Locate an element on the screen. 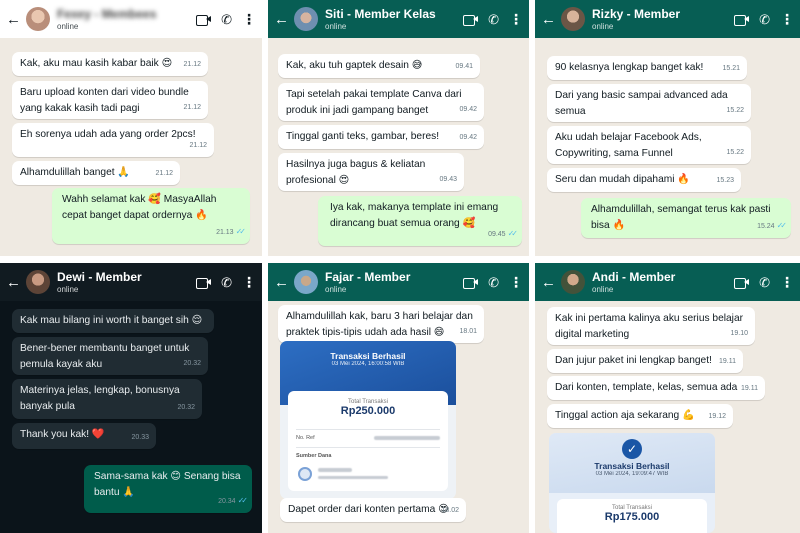 The width and height of the screenshot is (800, 533). divider is located at coordinates (368, 447).